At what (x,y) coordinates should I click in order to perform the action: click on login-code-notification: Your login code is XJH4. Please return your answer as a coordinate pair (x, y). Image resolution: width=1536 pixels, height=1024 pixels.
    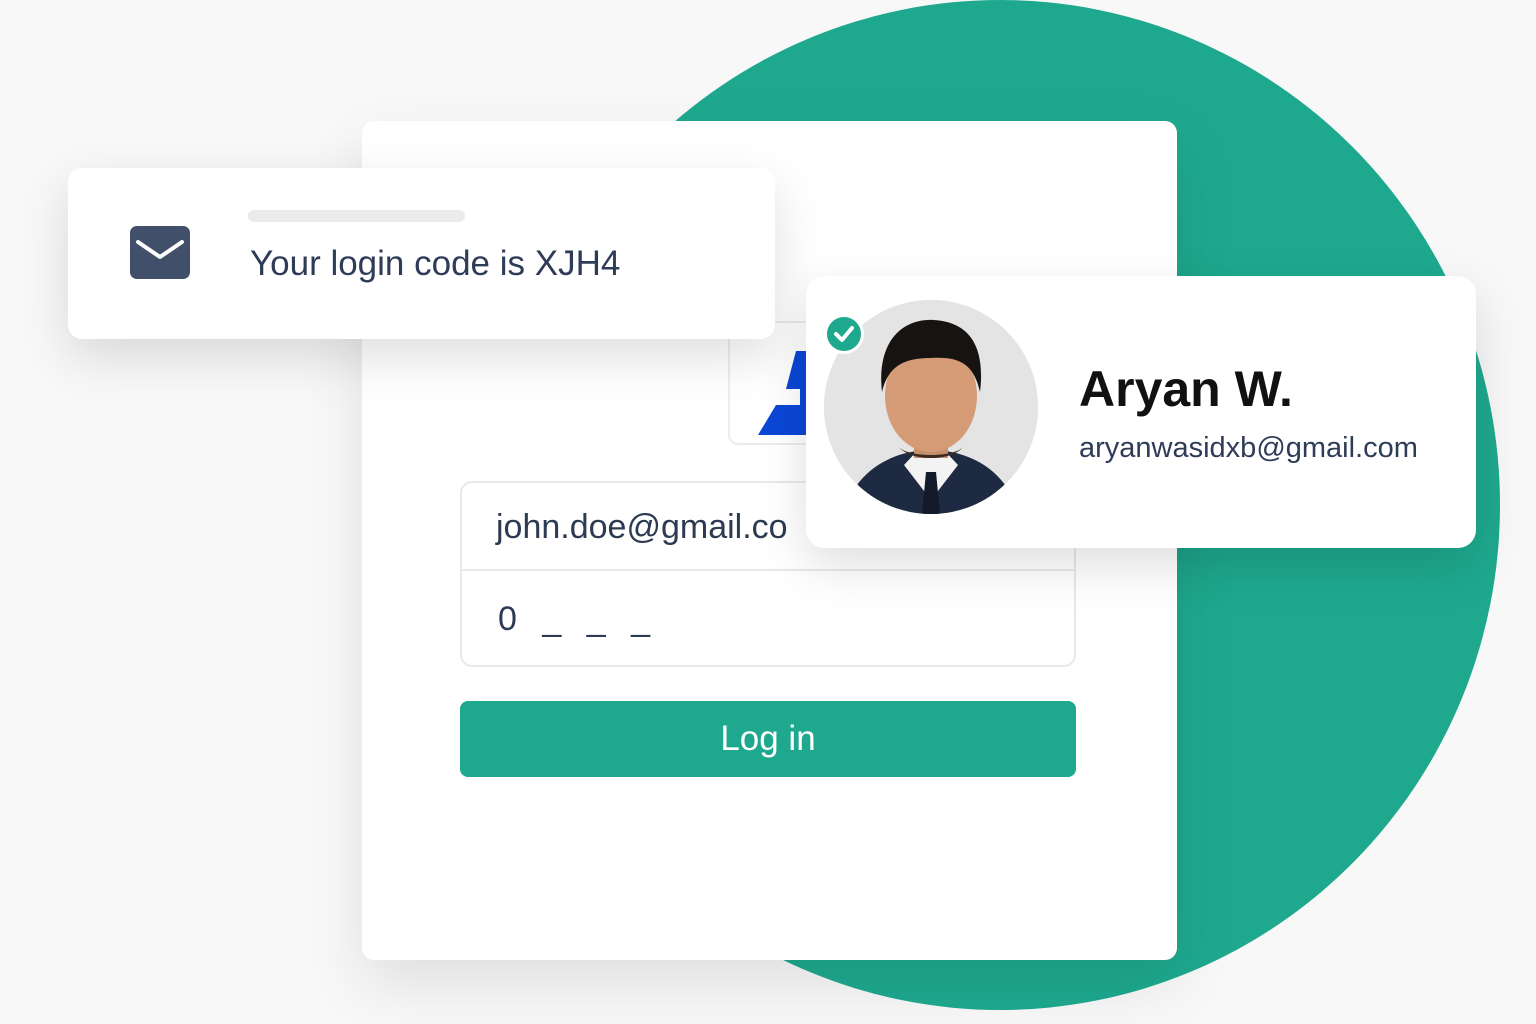
    Looking at the image, I should click on (421, 253).